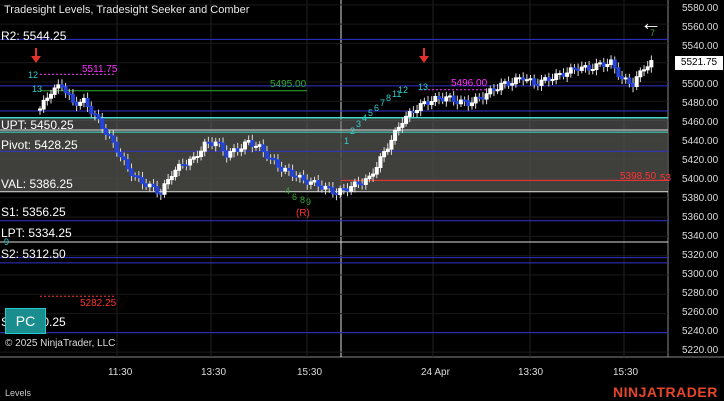  What do you see at coordinates (34, 36) in the screenshot?
I see `level-label-r2: R2: 5544.25` at bounding box center [34, 36].